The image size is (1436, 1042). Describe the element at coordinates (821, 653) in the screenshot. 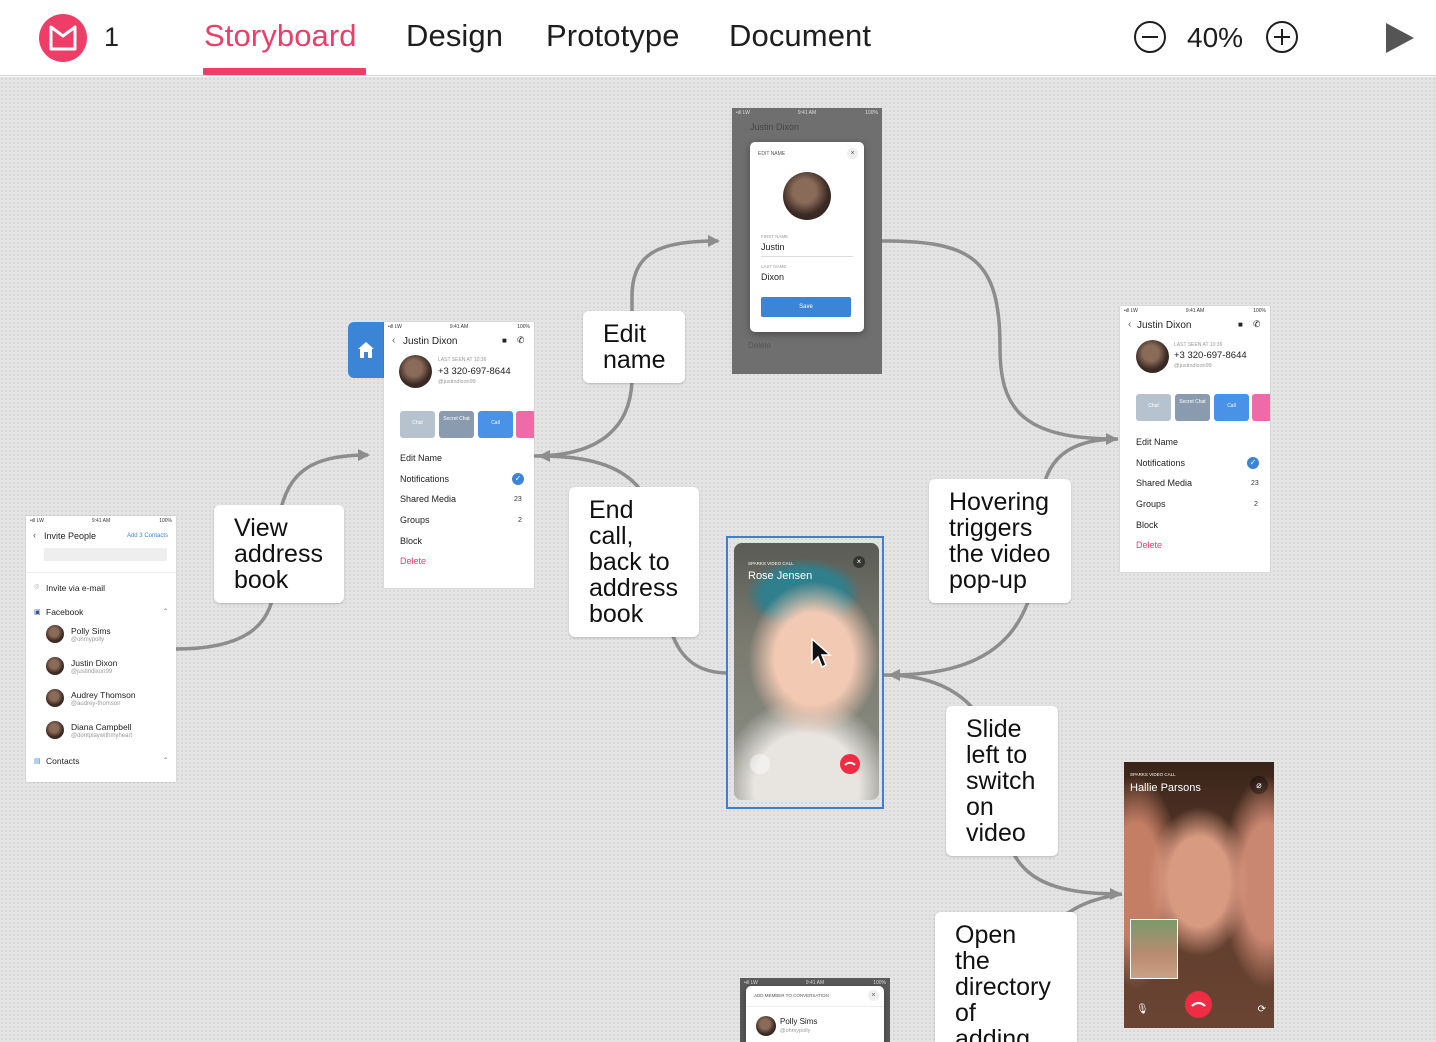

I see `mouse-cursor-icon` at that location.